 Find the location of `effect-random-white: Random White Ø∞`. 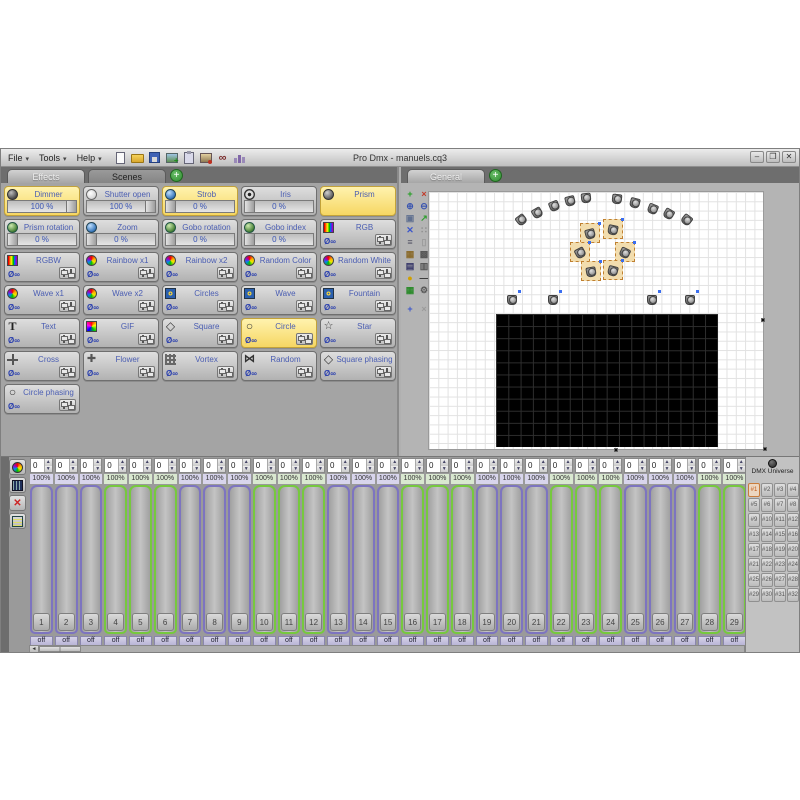

effect-random-white: Random White Ø∞ is located at coordinates (358, 267).